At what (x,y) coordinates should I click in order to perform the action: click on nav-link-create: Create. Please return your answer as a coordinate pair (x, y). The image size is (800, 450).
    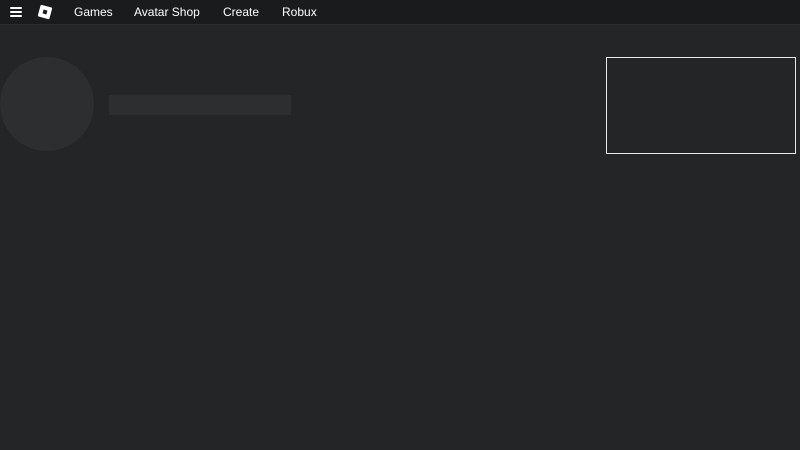
    Looking at the image, I should click on (241, 12).